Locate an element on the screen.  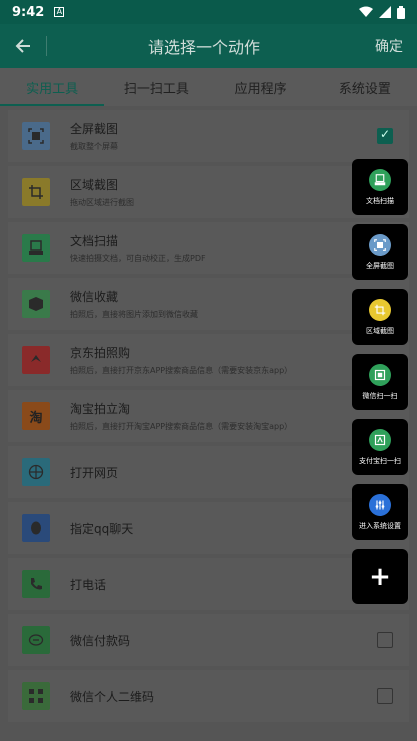
alipay-scan-icon is located at coordinates (380, 439).